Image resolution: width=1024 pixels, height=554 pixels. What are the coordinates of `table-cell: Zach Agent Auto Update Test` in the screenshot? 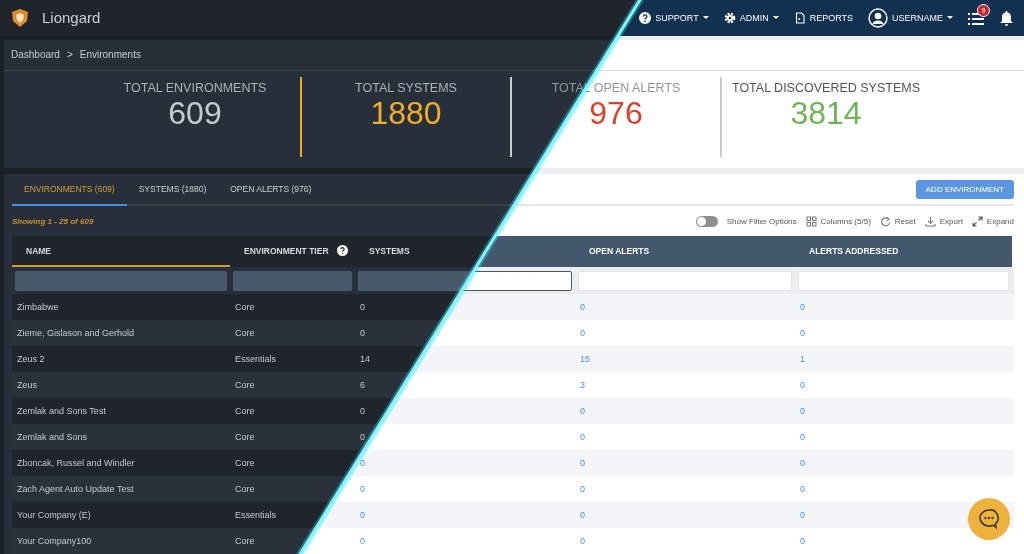 It's located at (75, 489).